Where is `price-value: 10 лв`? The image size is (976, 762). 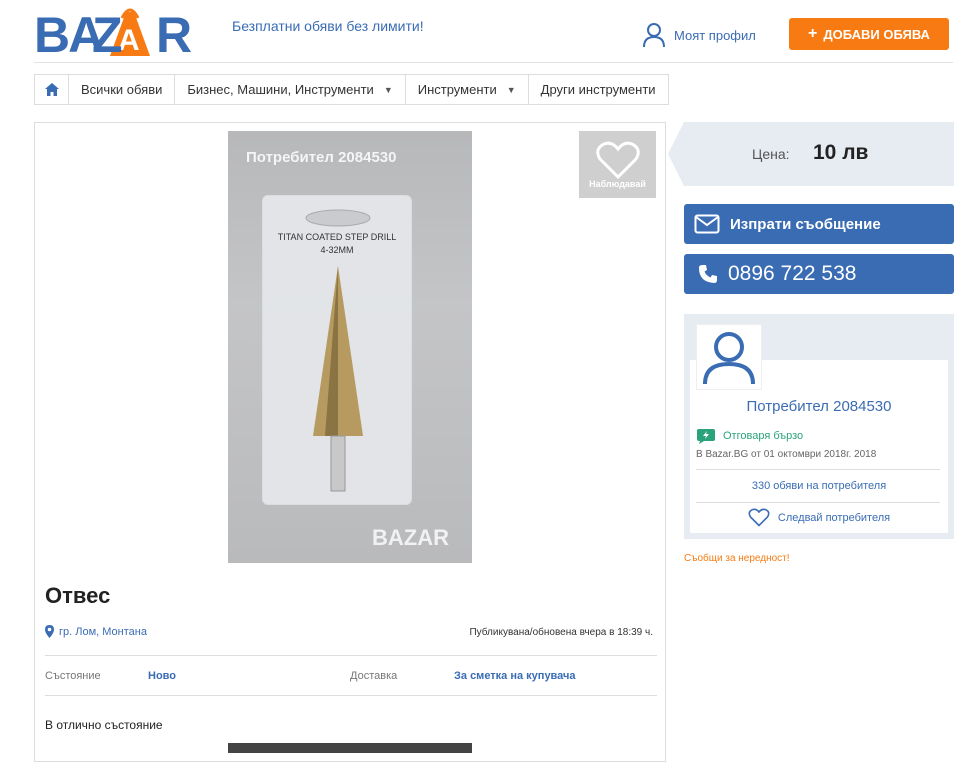 price-value: 10 лв is located at coordinates (841, 152).